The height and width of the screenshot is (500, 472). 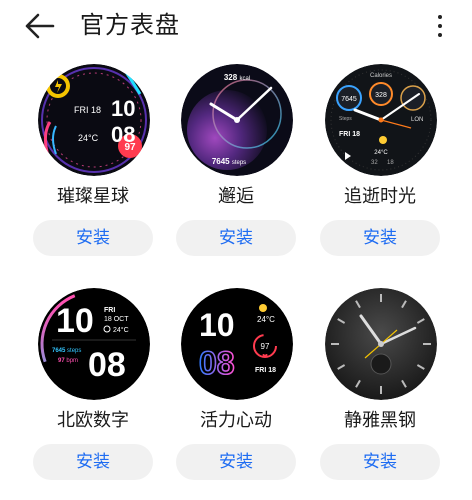 I want to click on bpm-unit: bpm, so click(x=72, y=361).